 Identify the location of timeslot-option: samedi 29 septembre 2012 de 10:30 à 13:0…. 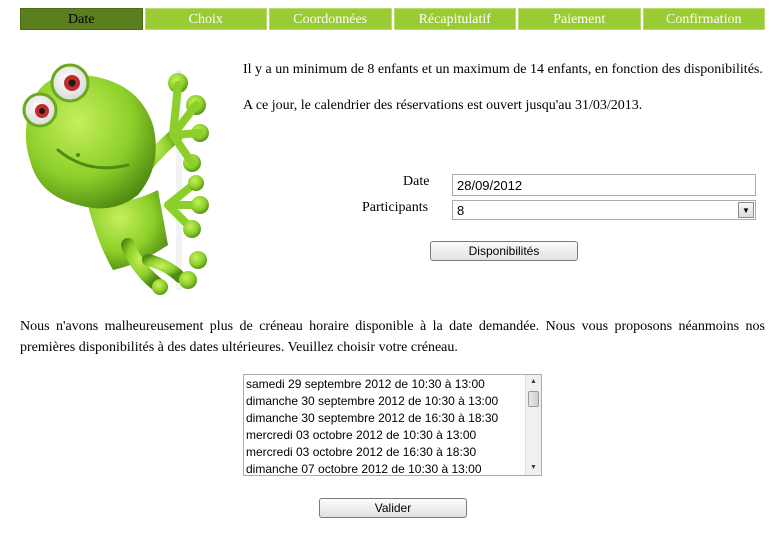
(372, 384).